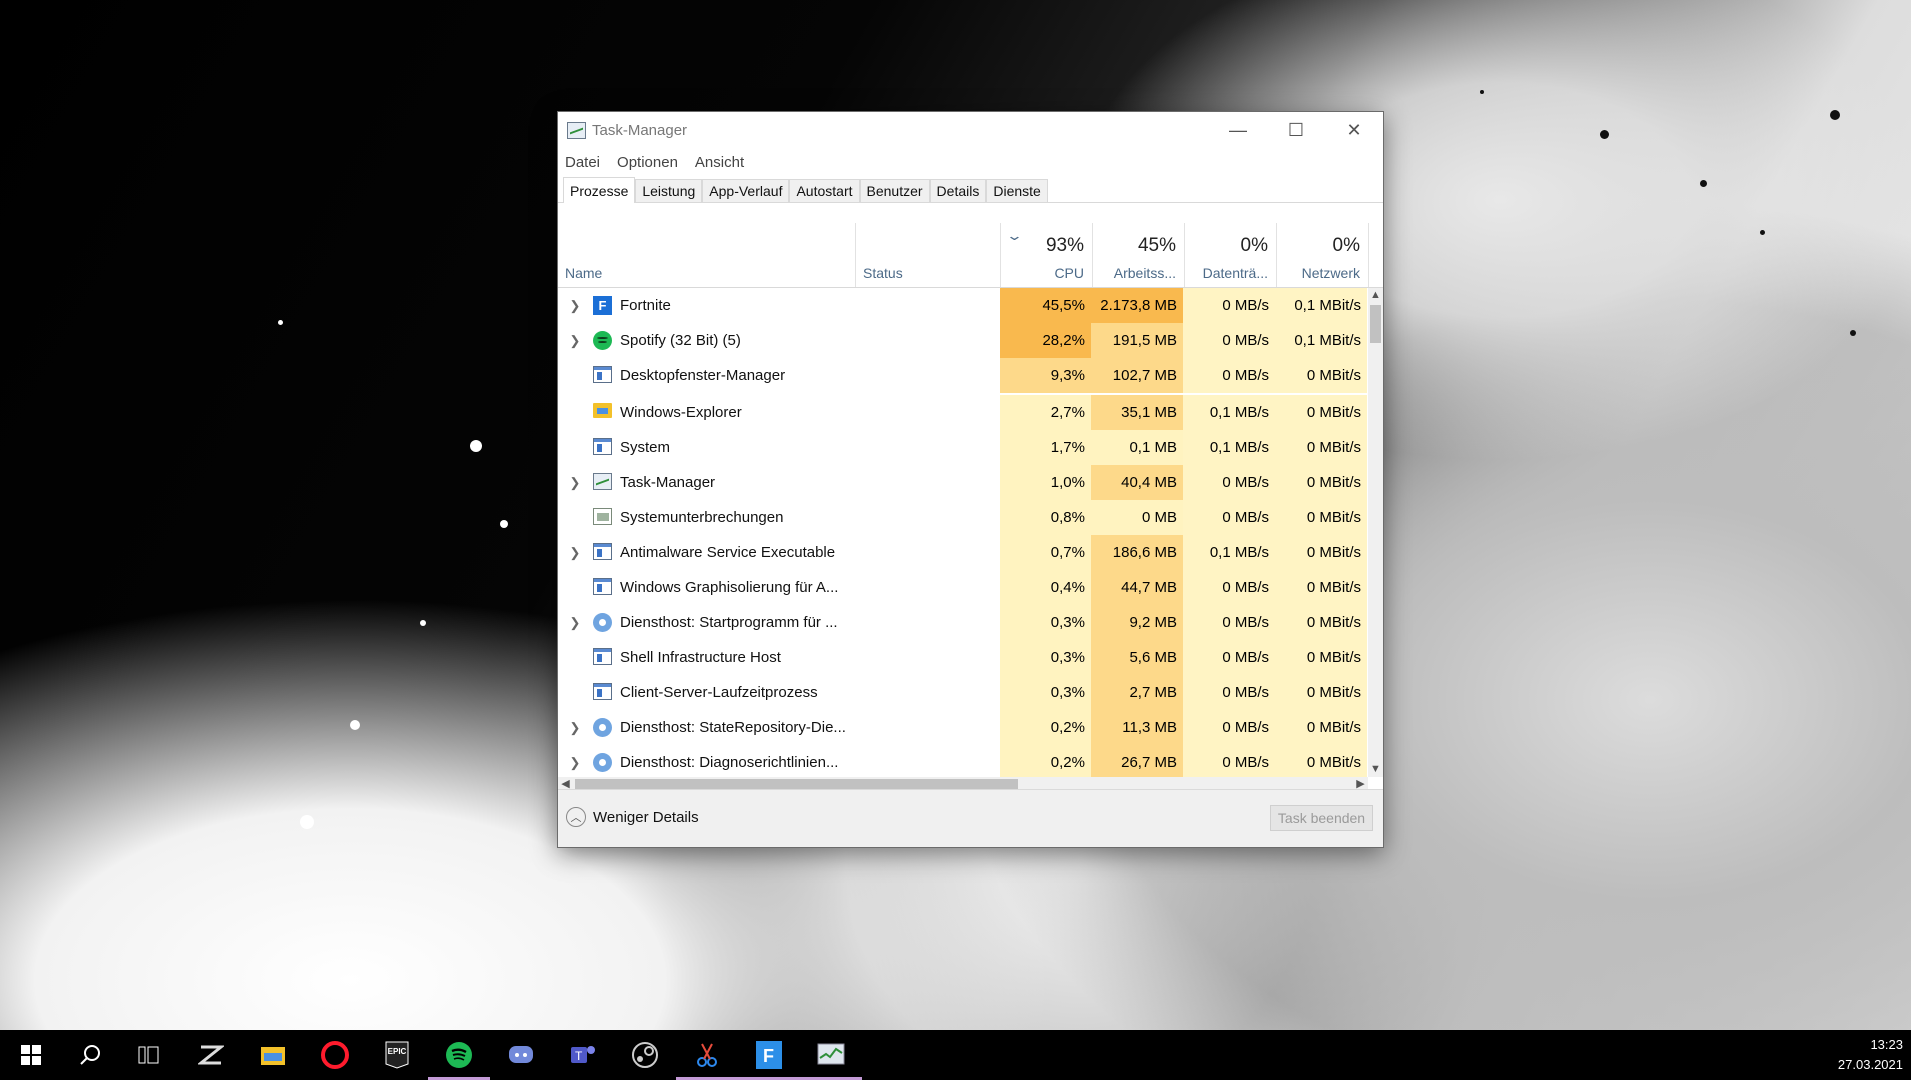  What do you see at coordinates (970, 130) in the screenshot?
I see `title-bar: Task-Manager — ☐ ✕` at bounding box center [970, 130].